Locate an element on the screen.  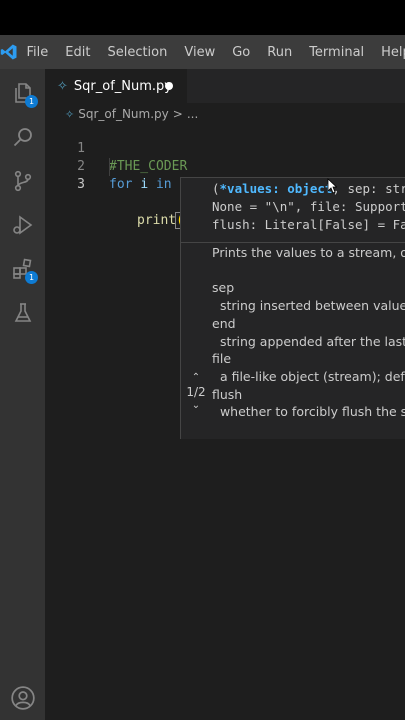
account-button is located at coordinates (22, 698).